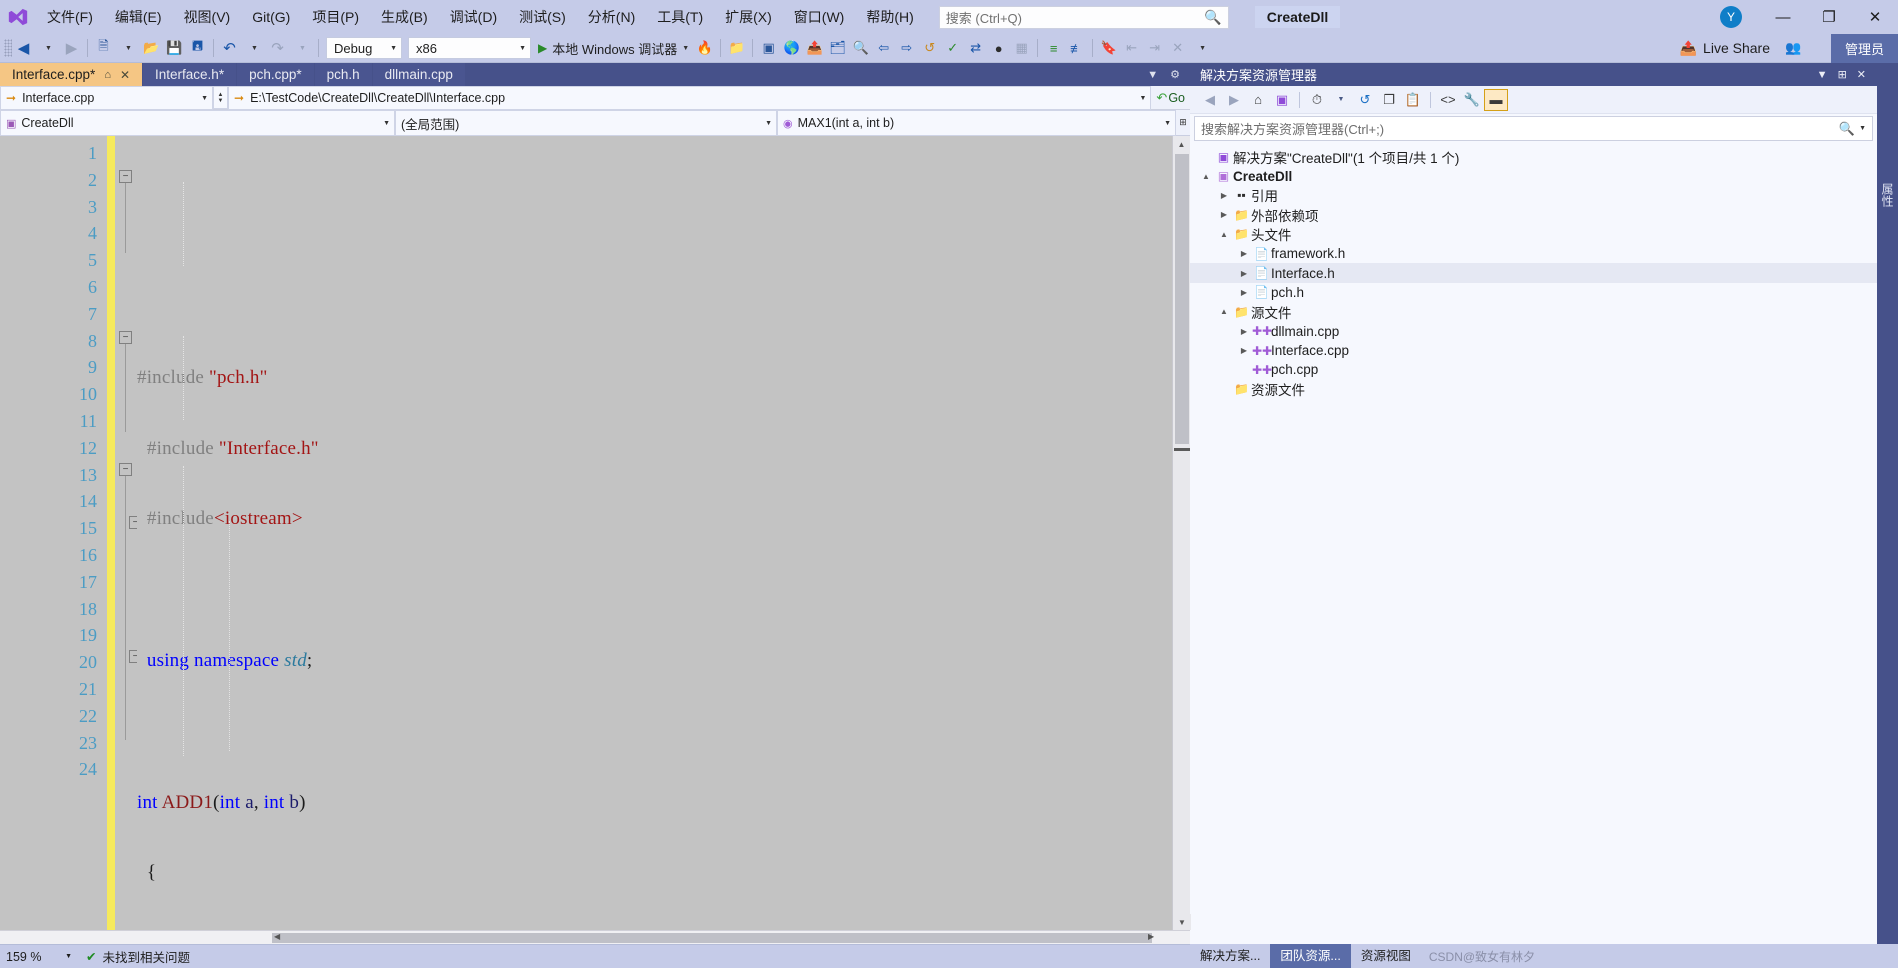 This screenshot has height=968, width=1898. What do you see at coordinates (1793, 48) in the screenshot?
I see `feedback-icon: 👥` at bounding box center [1793, 48].